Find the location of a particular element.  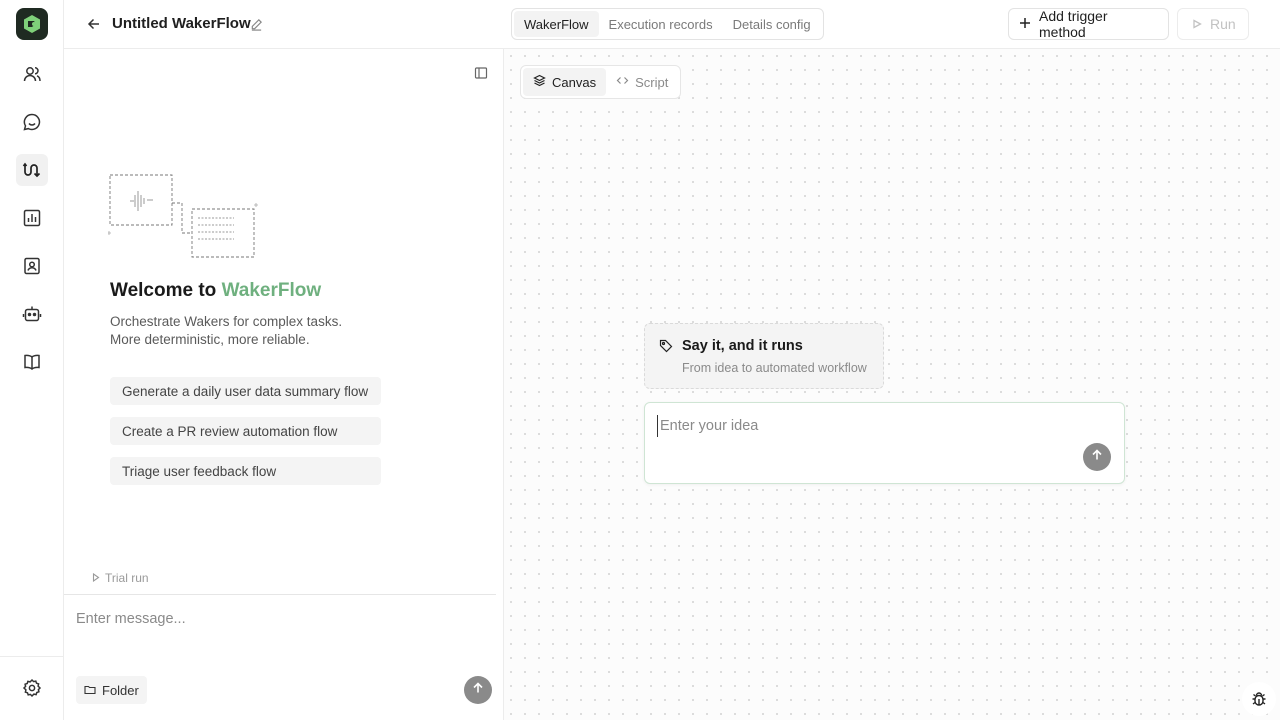

bug-icon is located at coordinates (1259, 699).